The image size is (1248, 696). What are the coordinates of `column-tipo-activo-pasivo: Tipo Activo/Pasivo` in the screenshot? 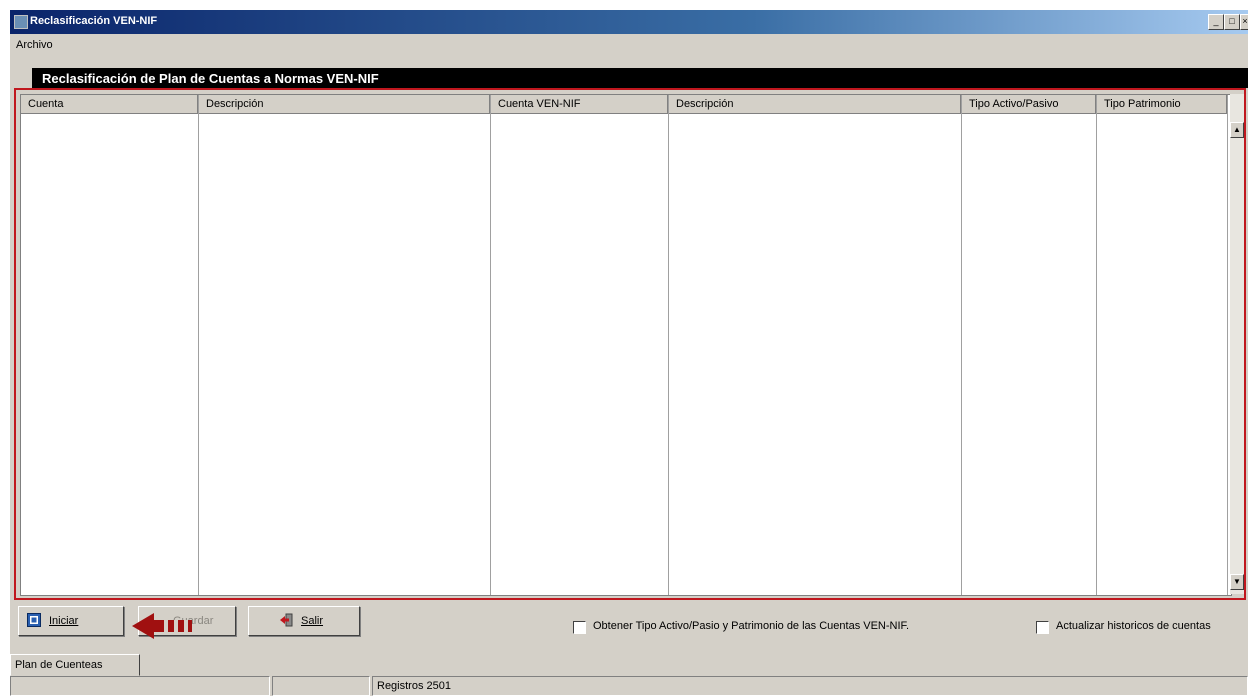 It's located at (1029, 345).